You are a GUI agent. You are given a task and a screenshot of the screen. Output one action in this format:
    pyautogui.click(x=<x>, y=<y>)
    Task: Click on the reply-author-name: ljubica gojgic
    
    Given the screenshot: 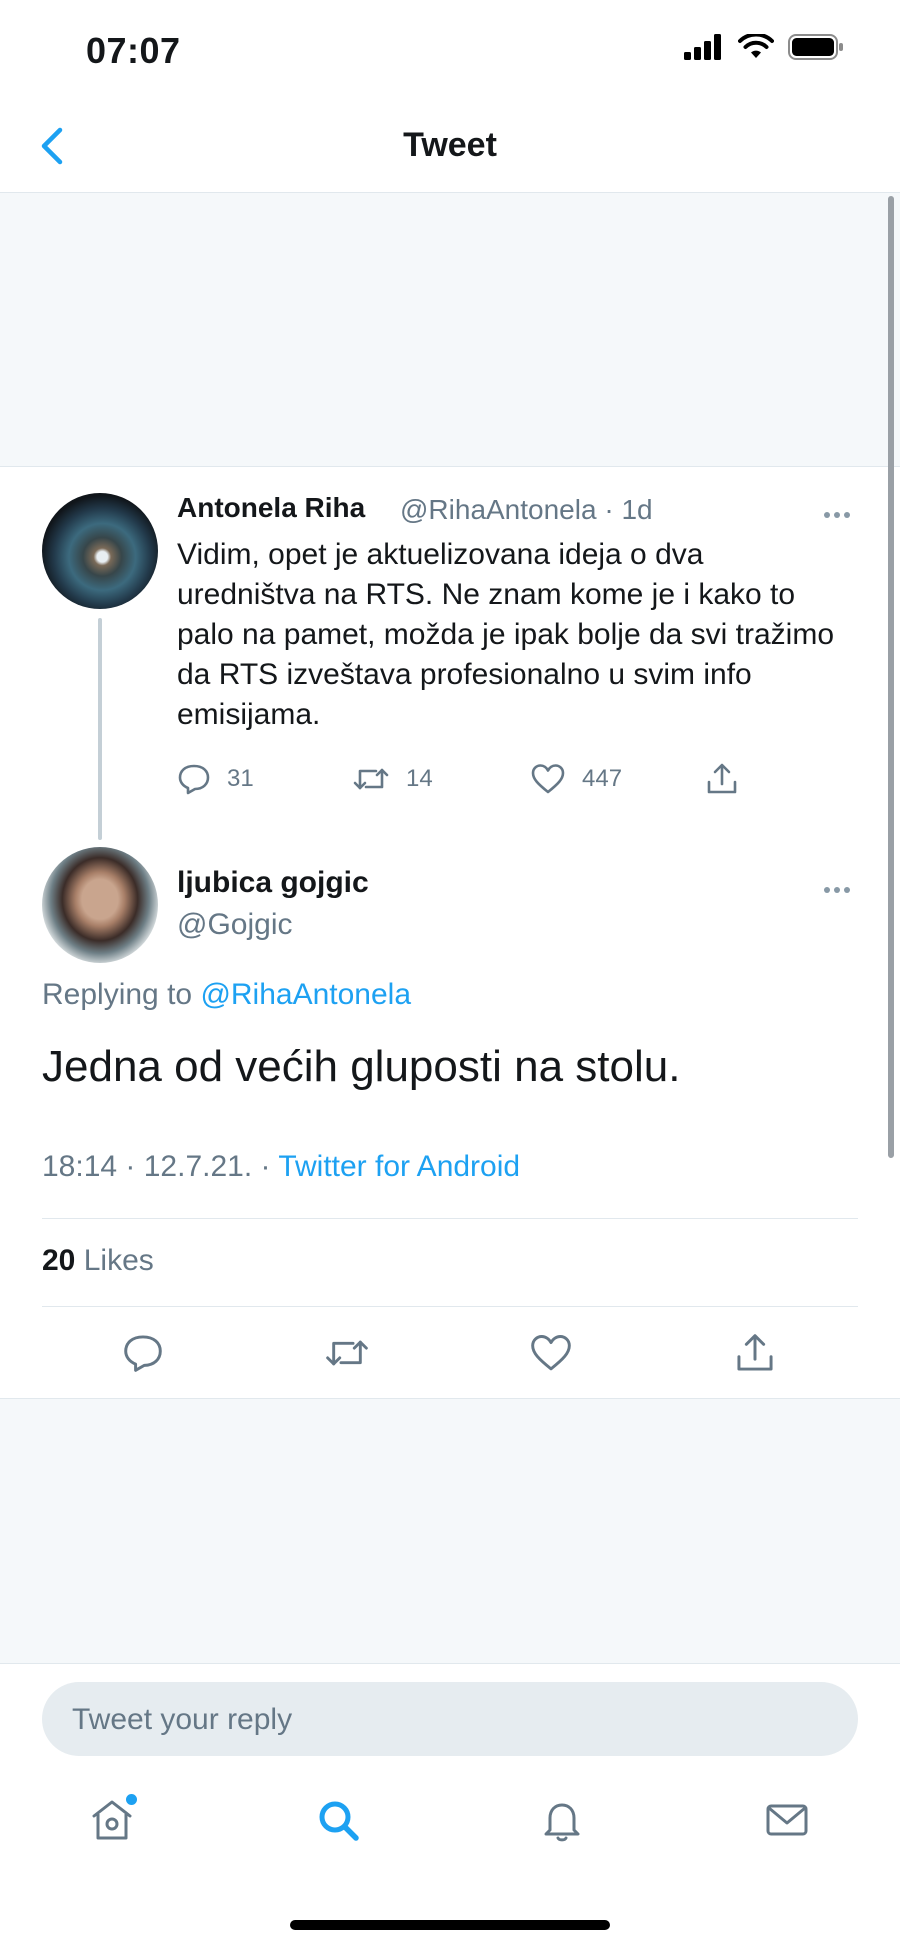 What is the action you would take?
    pyautogui.click(x=273, y=883)
    